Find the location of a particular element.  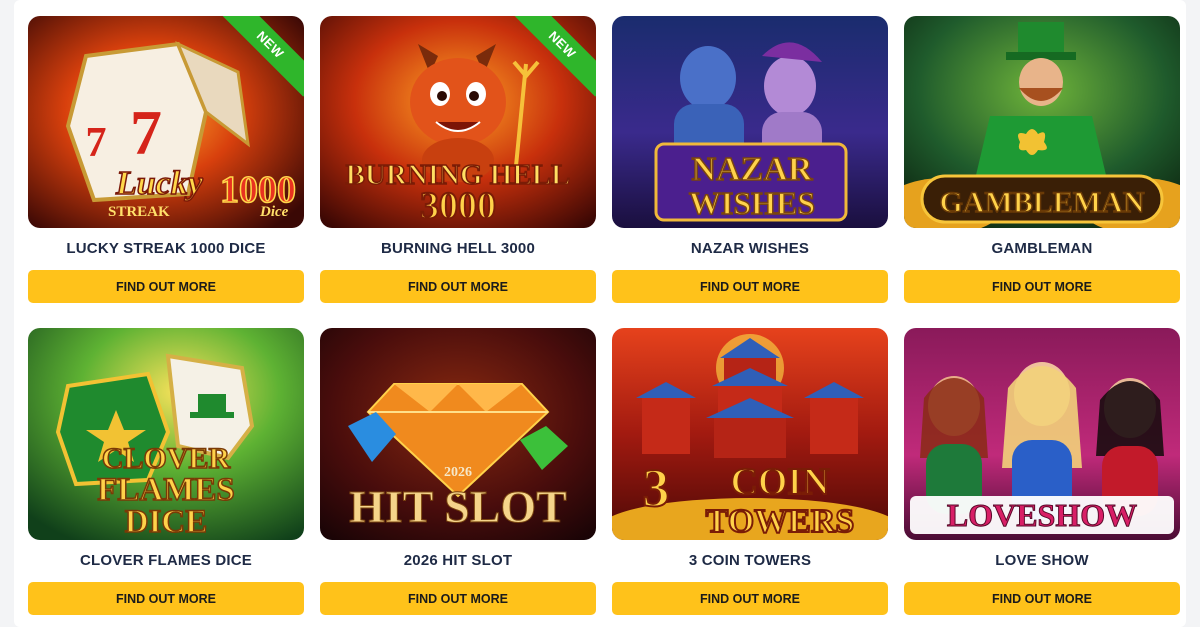

game-title: BURNING HELL 3000 is located at coordinates (458, 248).